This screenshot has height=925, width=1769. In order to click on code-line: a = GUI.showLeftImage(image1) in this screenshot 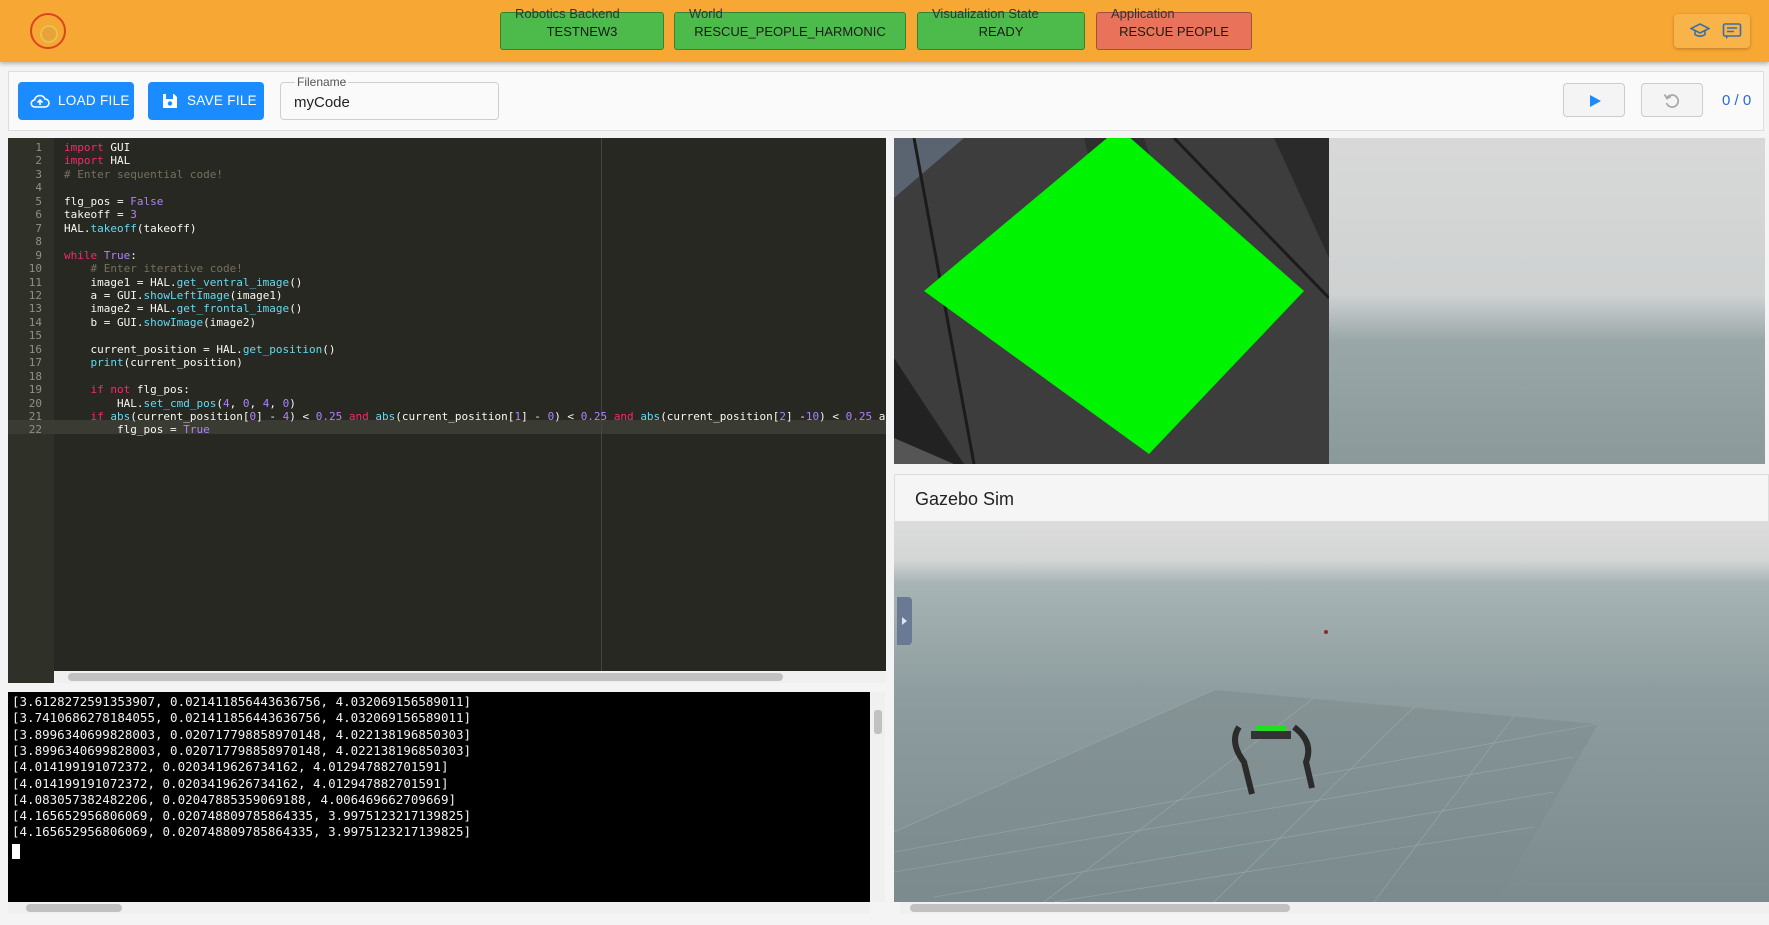, I will do `click(173, 295)`.